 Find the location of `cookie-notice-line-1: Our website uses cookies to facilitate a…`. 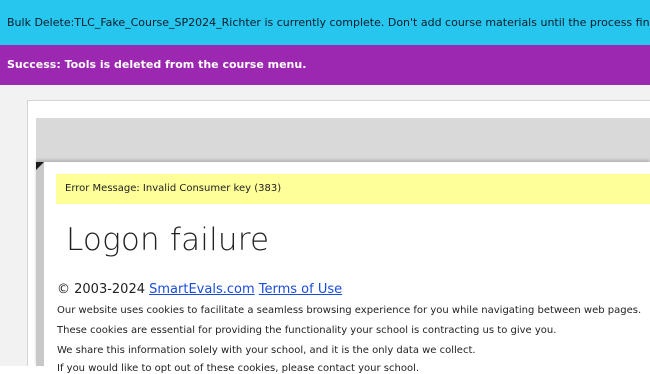

cookie-notice-line-1: Our website uses cookies to facilitate a… is located at coordinates (349, 310).